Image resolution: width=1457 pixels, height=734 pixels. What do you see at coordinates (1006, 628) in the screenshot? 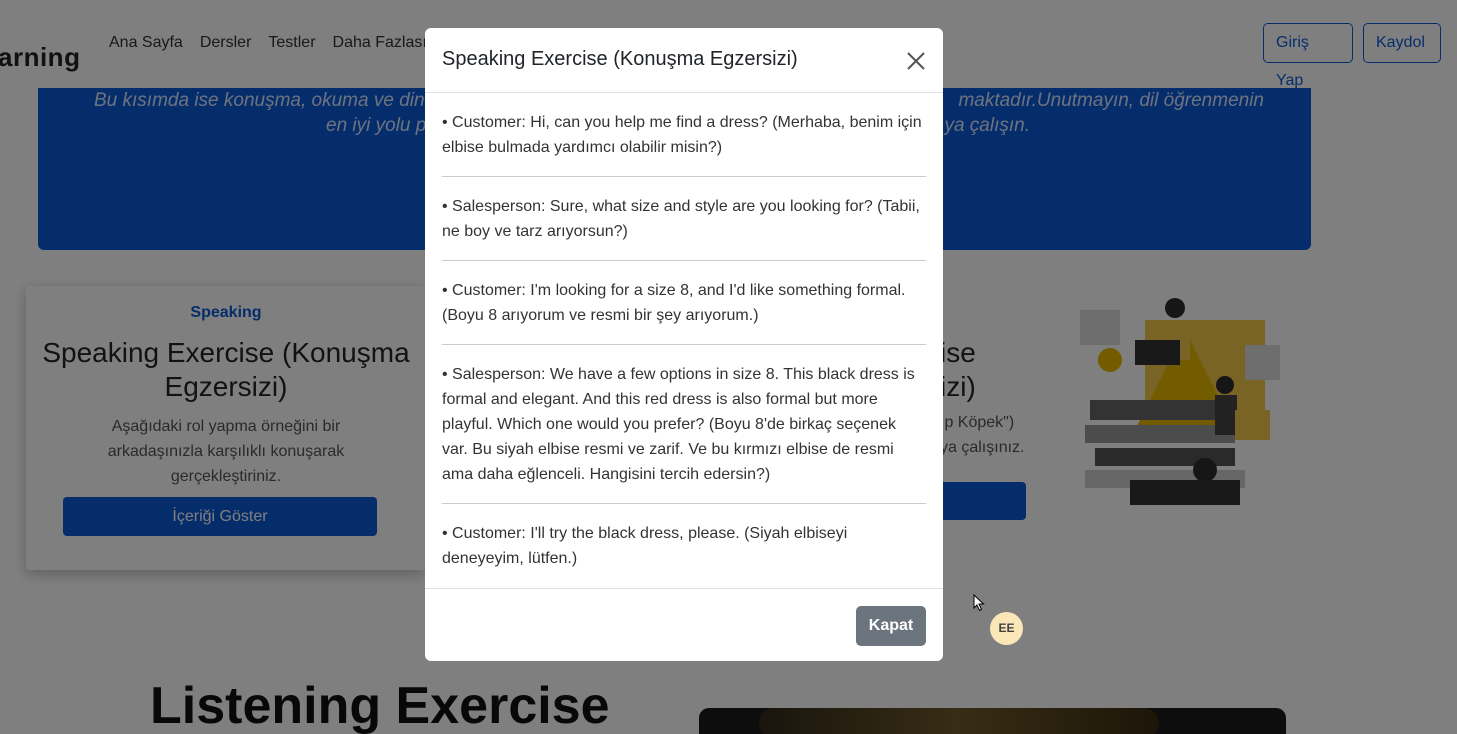
I see `user-avatar: EE` at bounding box center [1006, 628].